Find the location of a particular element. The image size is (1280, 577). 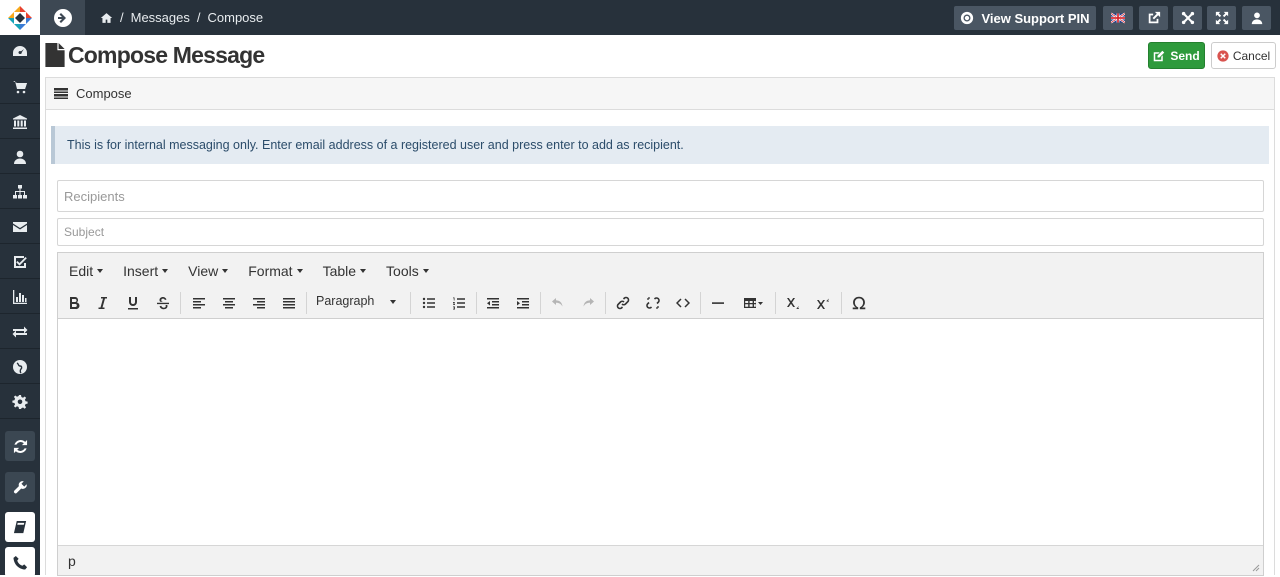

menu-format: Format is located at coordinates (275, 270).